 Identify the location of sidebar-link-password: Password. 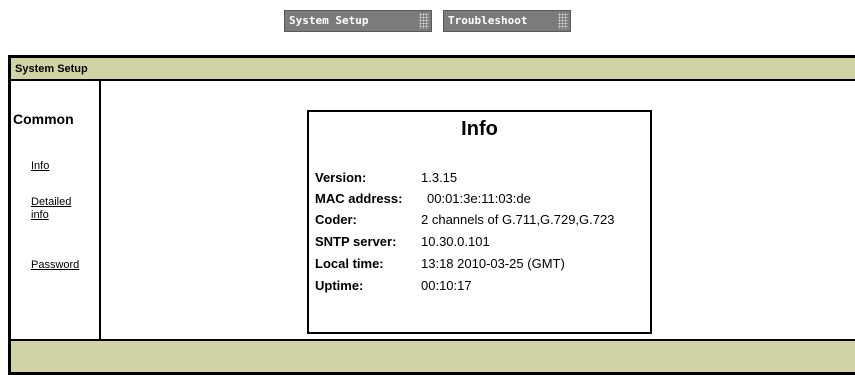
(61, 265).